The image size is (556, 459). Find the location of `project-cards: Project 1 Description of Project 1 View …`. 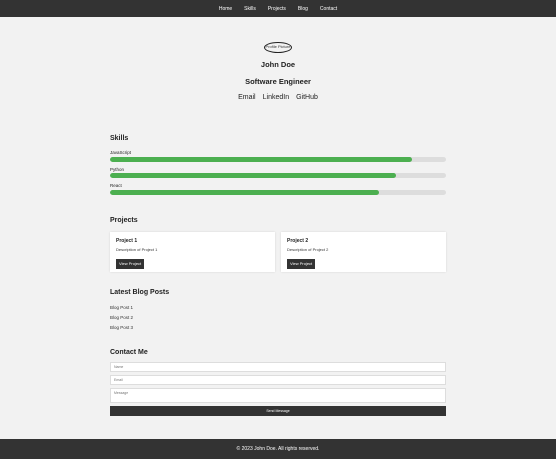

project-cards: Project 1 Description of Project 1 View … is located at coordinates (278, 252).